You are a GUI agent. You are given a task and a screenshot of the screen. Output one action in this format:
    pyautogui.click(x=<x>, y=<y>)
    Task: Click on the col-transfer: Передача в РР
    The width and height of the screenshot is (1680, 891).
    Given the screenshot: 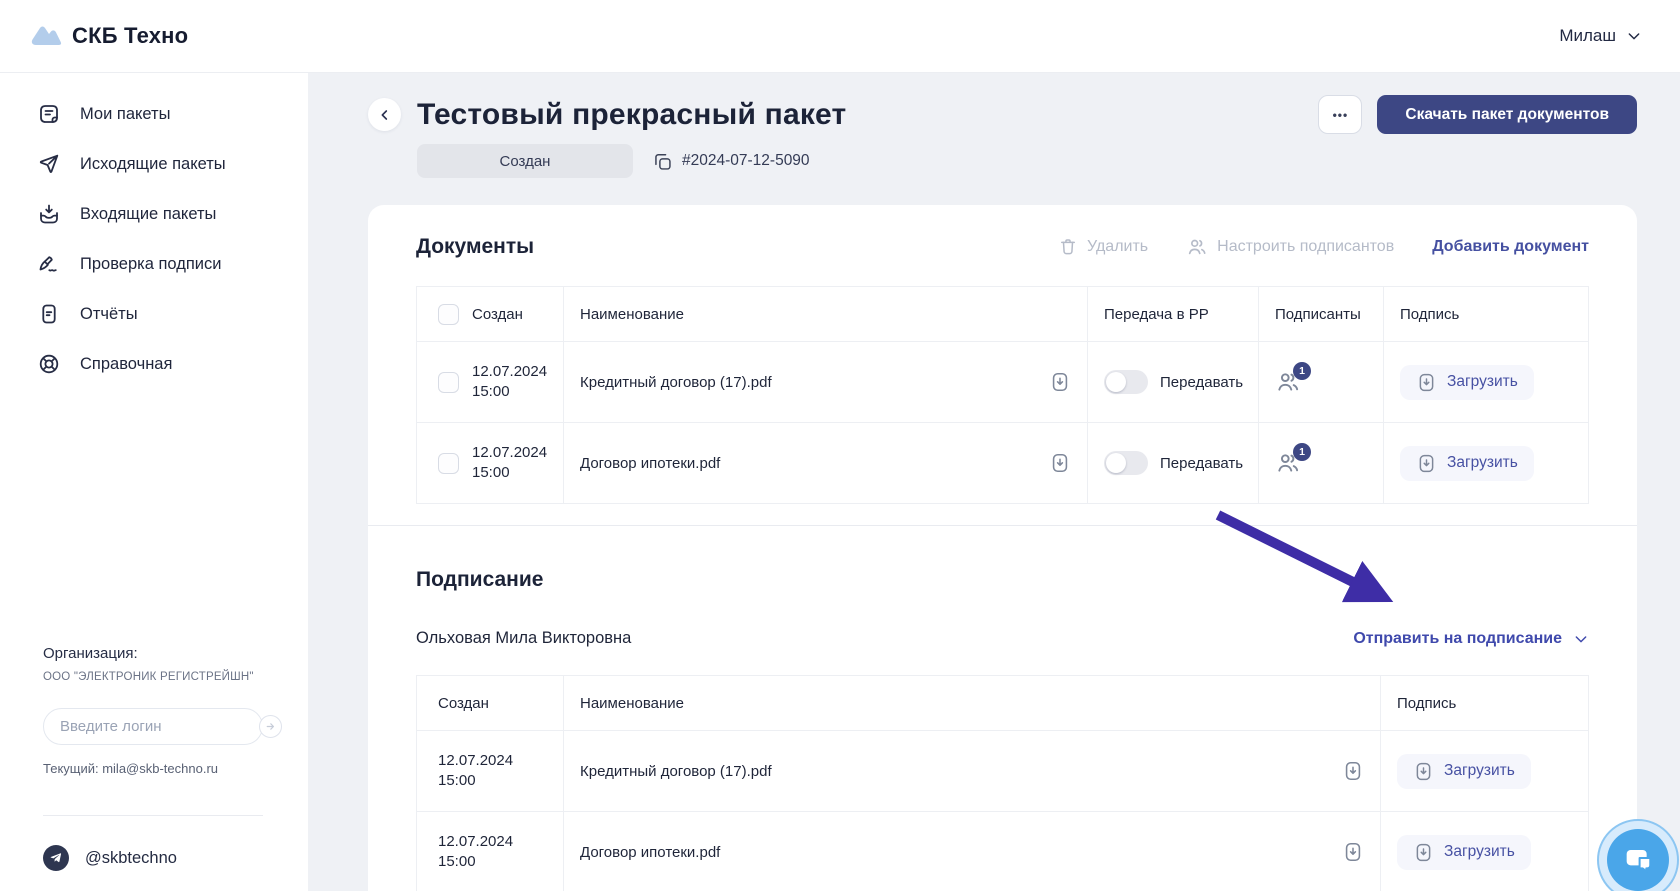 What is the action you would take?
    pyautogui.click(x=1156, y=314)
    